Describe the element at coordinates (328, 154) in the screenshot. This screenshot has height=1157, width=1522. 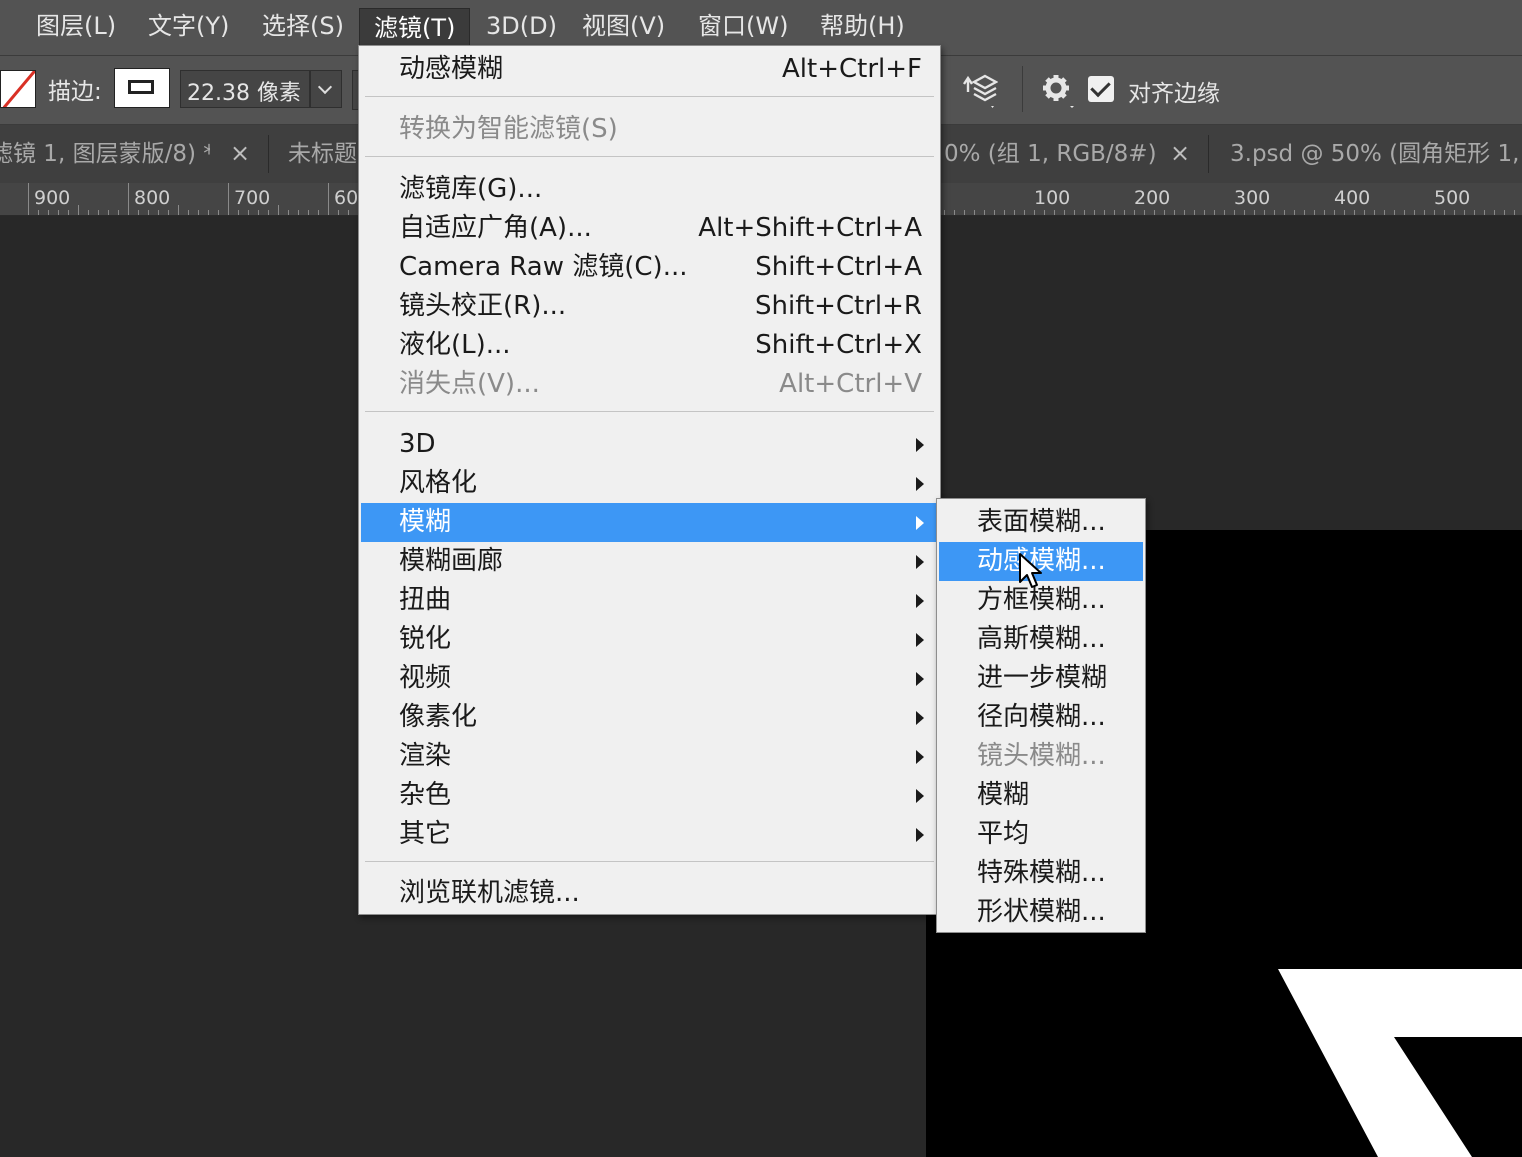
I see `tab-document-2: 未标题` at that location.